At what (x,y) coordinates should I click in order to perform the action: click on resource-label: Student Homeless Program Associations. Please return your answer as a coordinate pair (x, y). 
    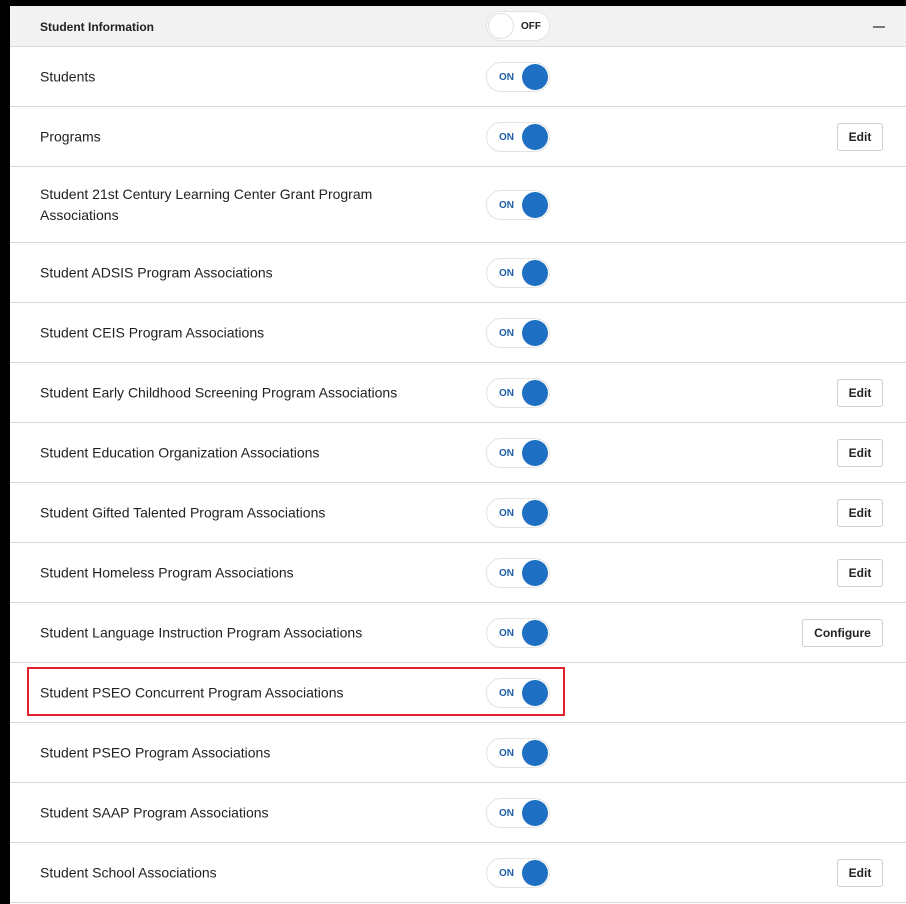
    Looking at the image, I should click on (167, 572).